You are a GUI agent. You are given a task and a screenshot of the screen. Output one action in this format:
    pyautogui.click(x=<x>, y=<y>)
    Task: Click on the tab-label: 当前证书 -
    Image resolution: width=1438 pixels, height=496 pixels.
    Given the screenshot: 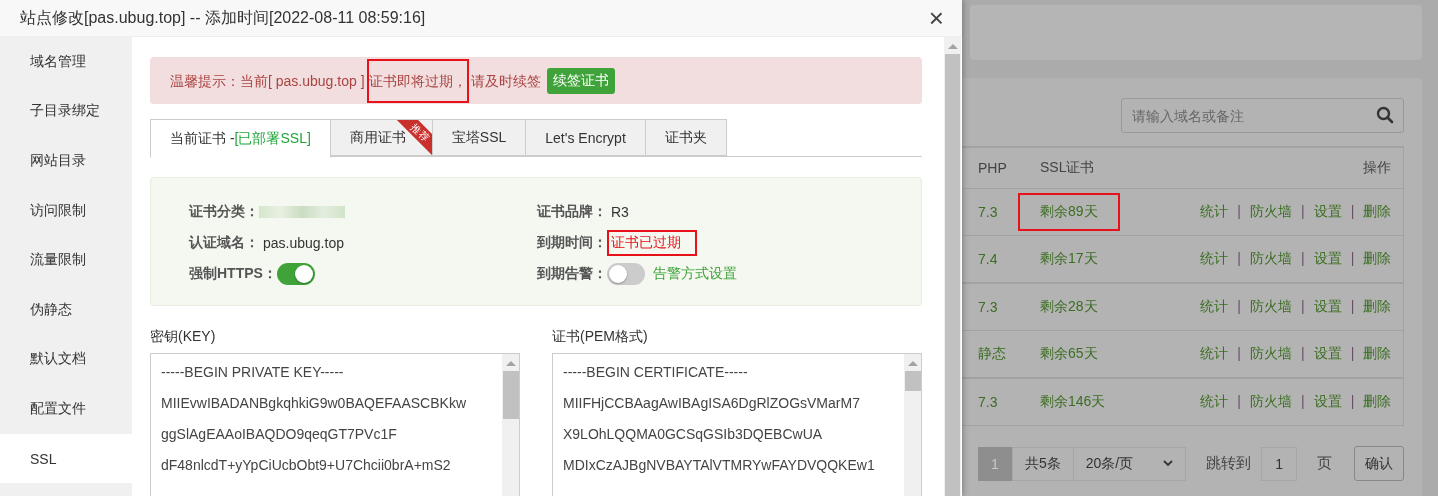 What is the action you would take?
    pyautogui.click(x=202, y=138)
    